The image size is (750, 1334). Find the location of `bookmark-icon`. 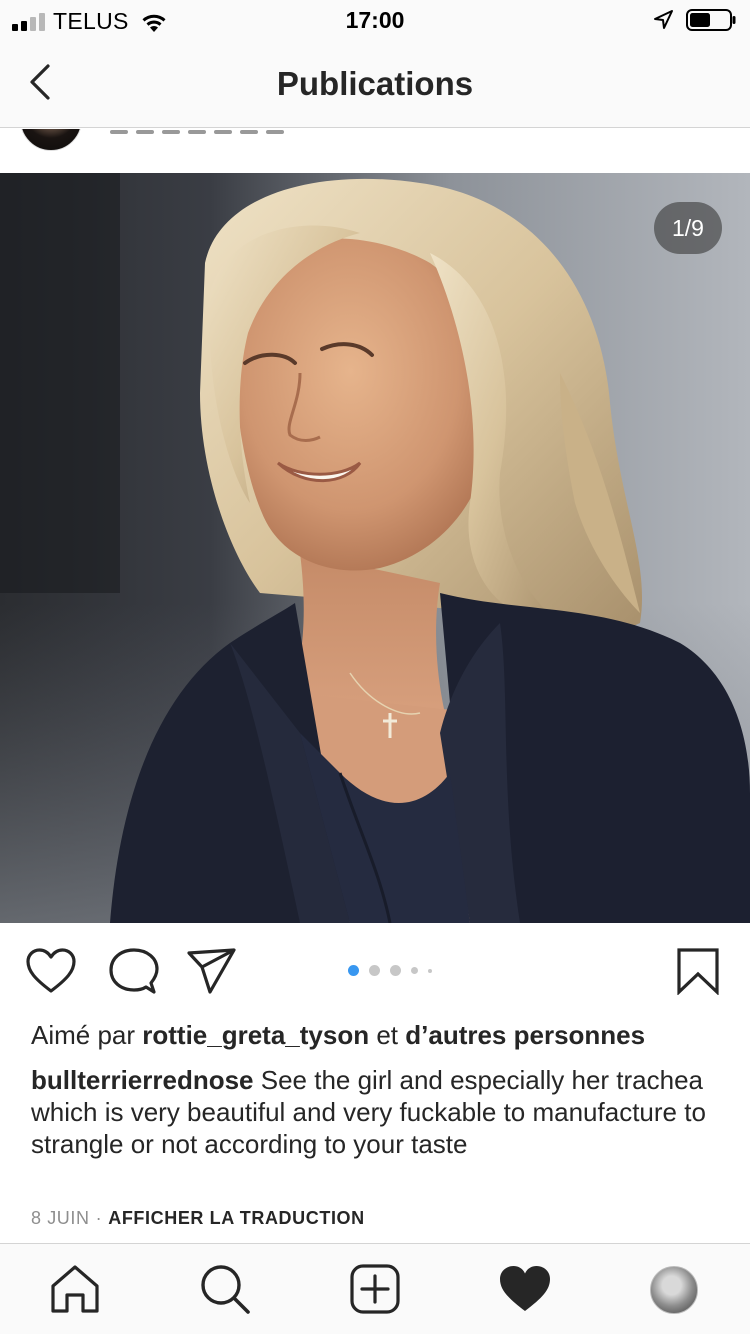

bookmark-icon is located at coordinates (698, 971).